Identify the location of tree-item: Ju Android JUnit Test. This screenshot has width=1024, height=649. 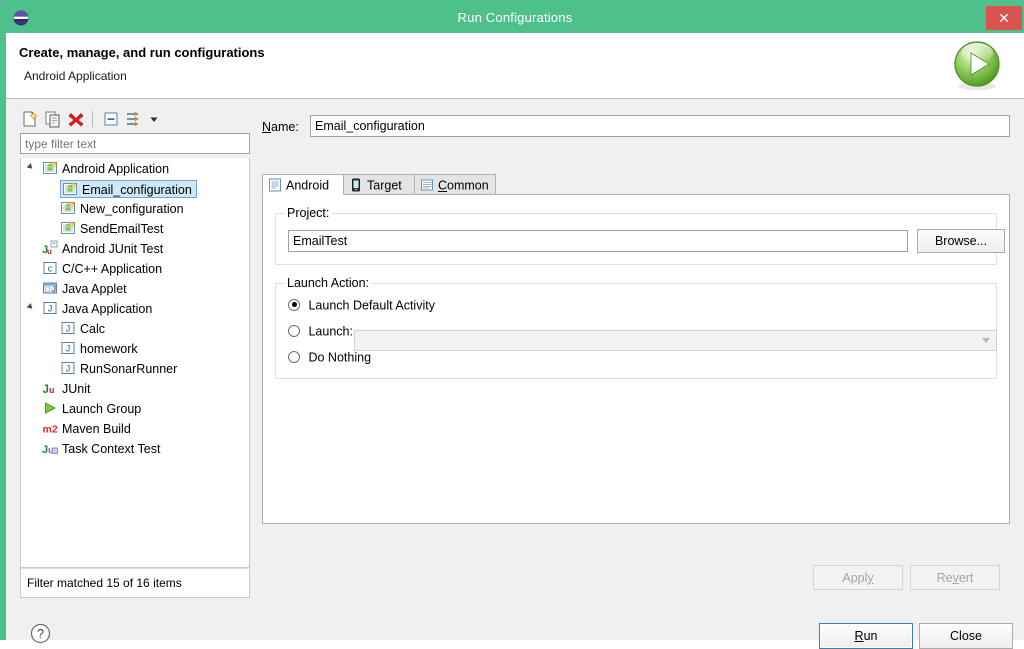
(135, 248).